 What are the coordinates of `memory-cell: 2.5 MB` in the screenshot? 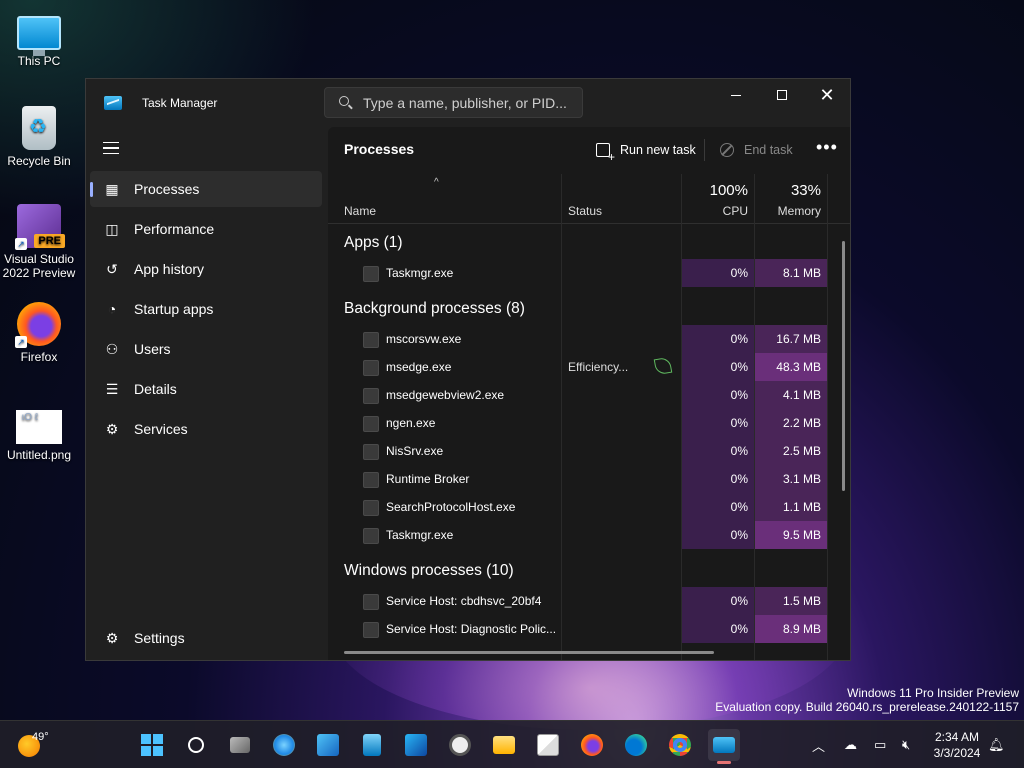 It's located at (791, 451).